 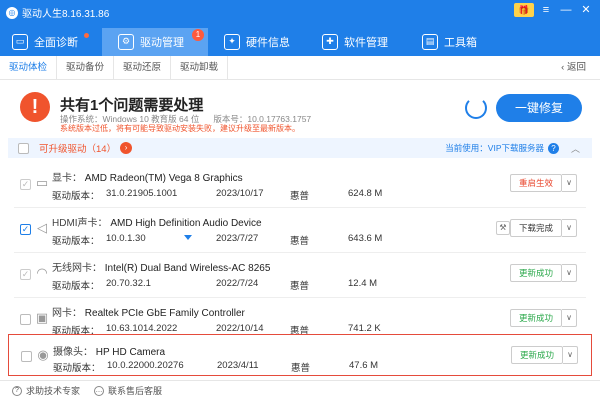 I want to click on driver-size: 741.2 K, so click(x=364, y=328).